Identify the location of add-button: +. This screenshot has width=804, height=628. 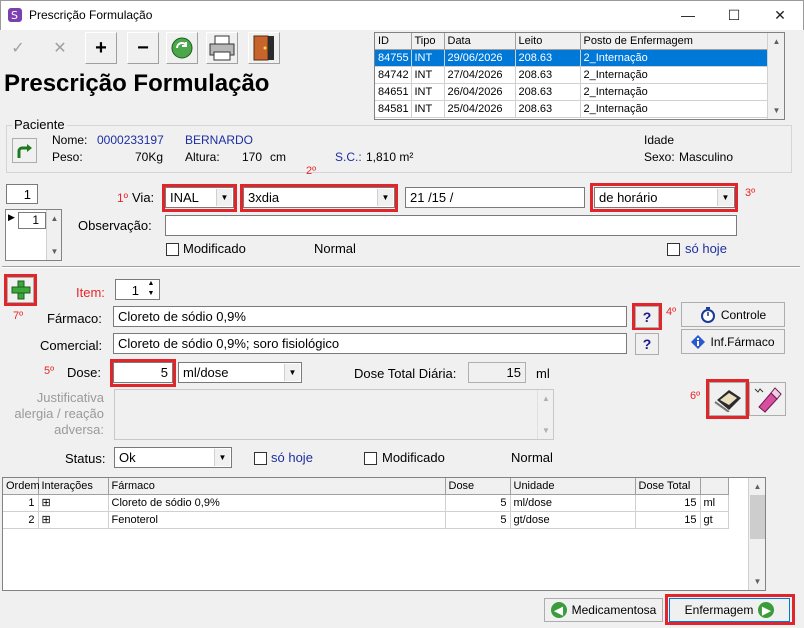
(101, 48).